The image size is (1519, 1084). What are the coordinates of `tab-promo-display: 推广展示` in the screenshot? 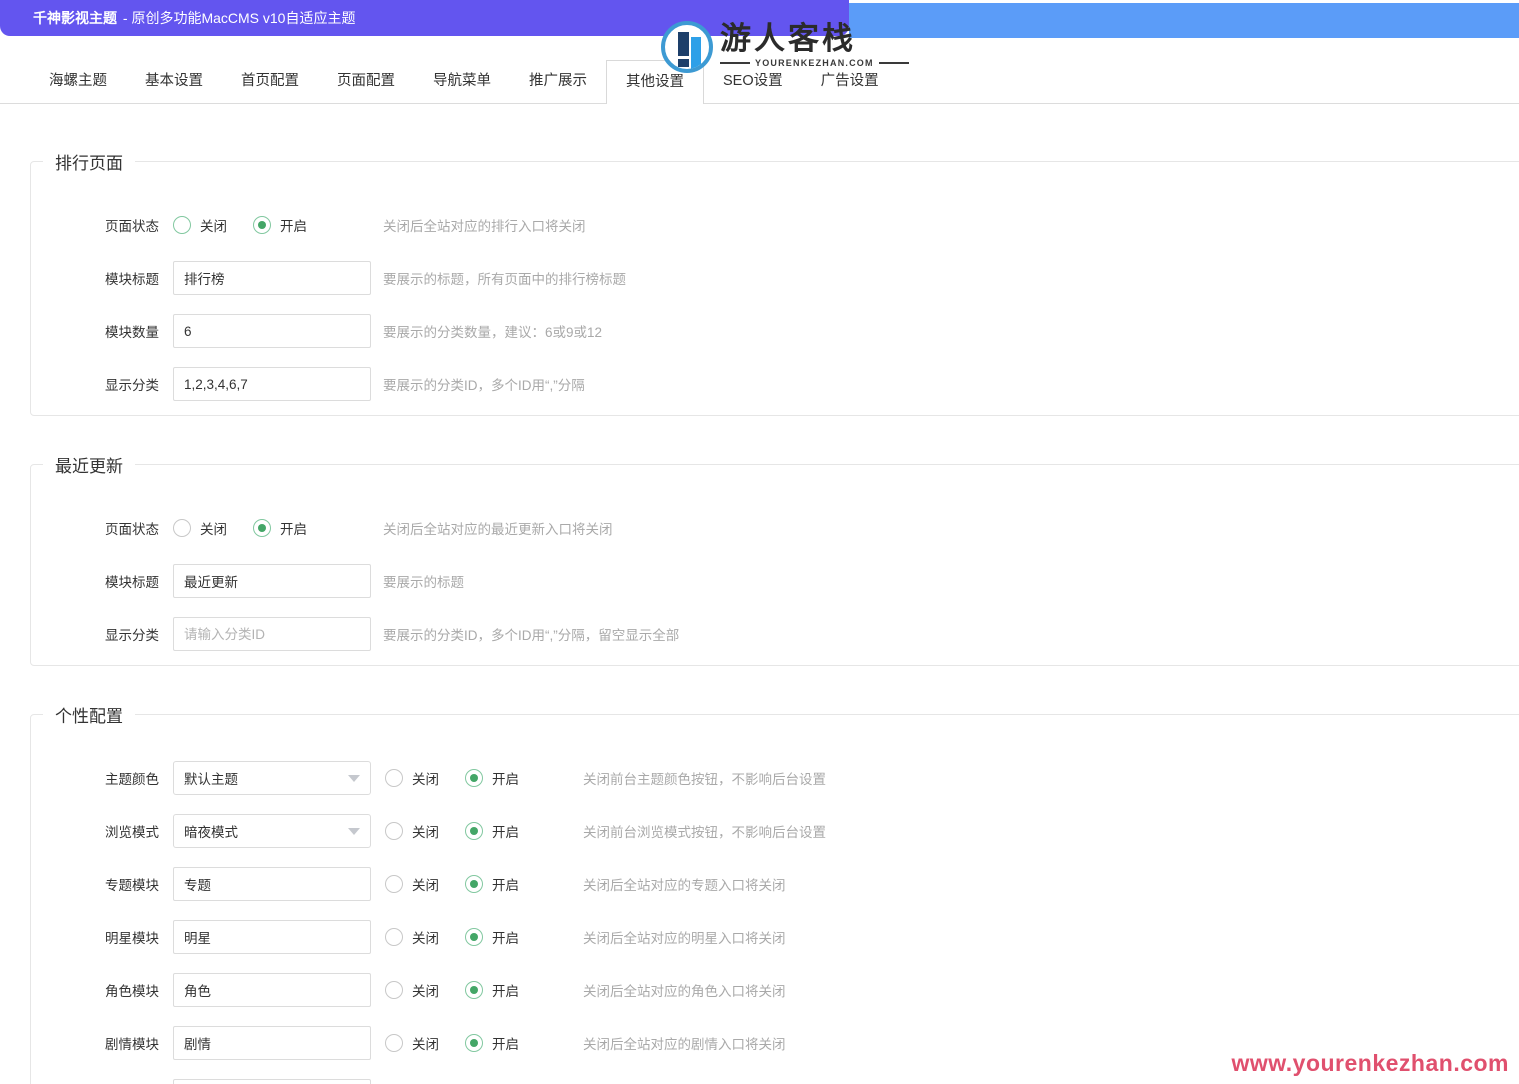 It's located at (558, 81).